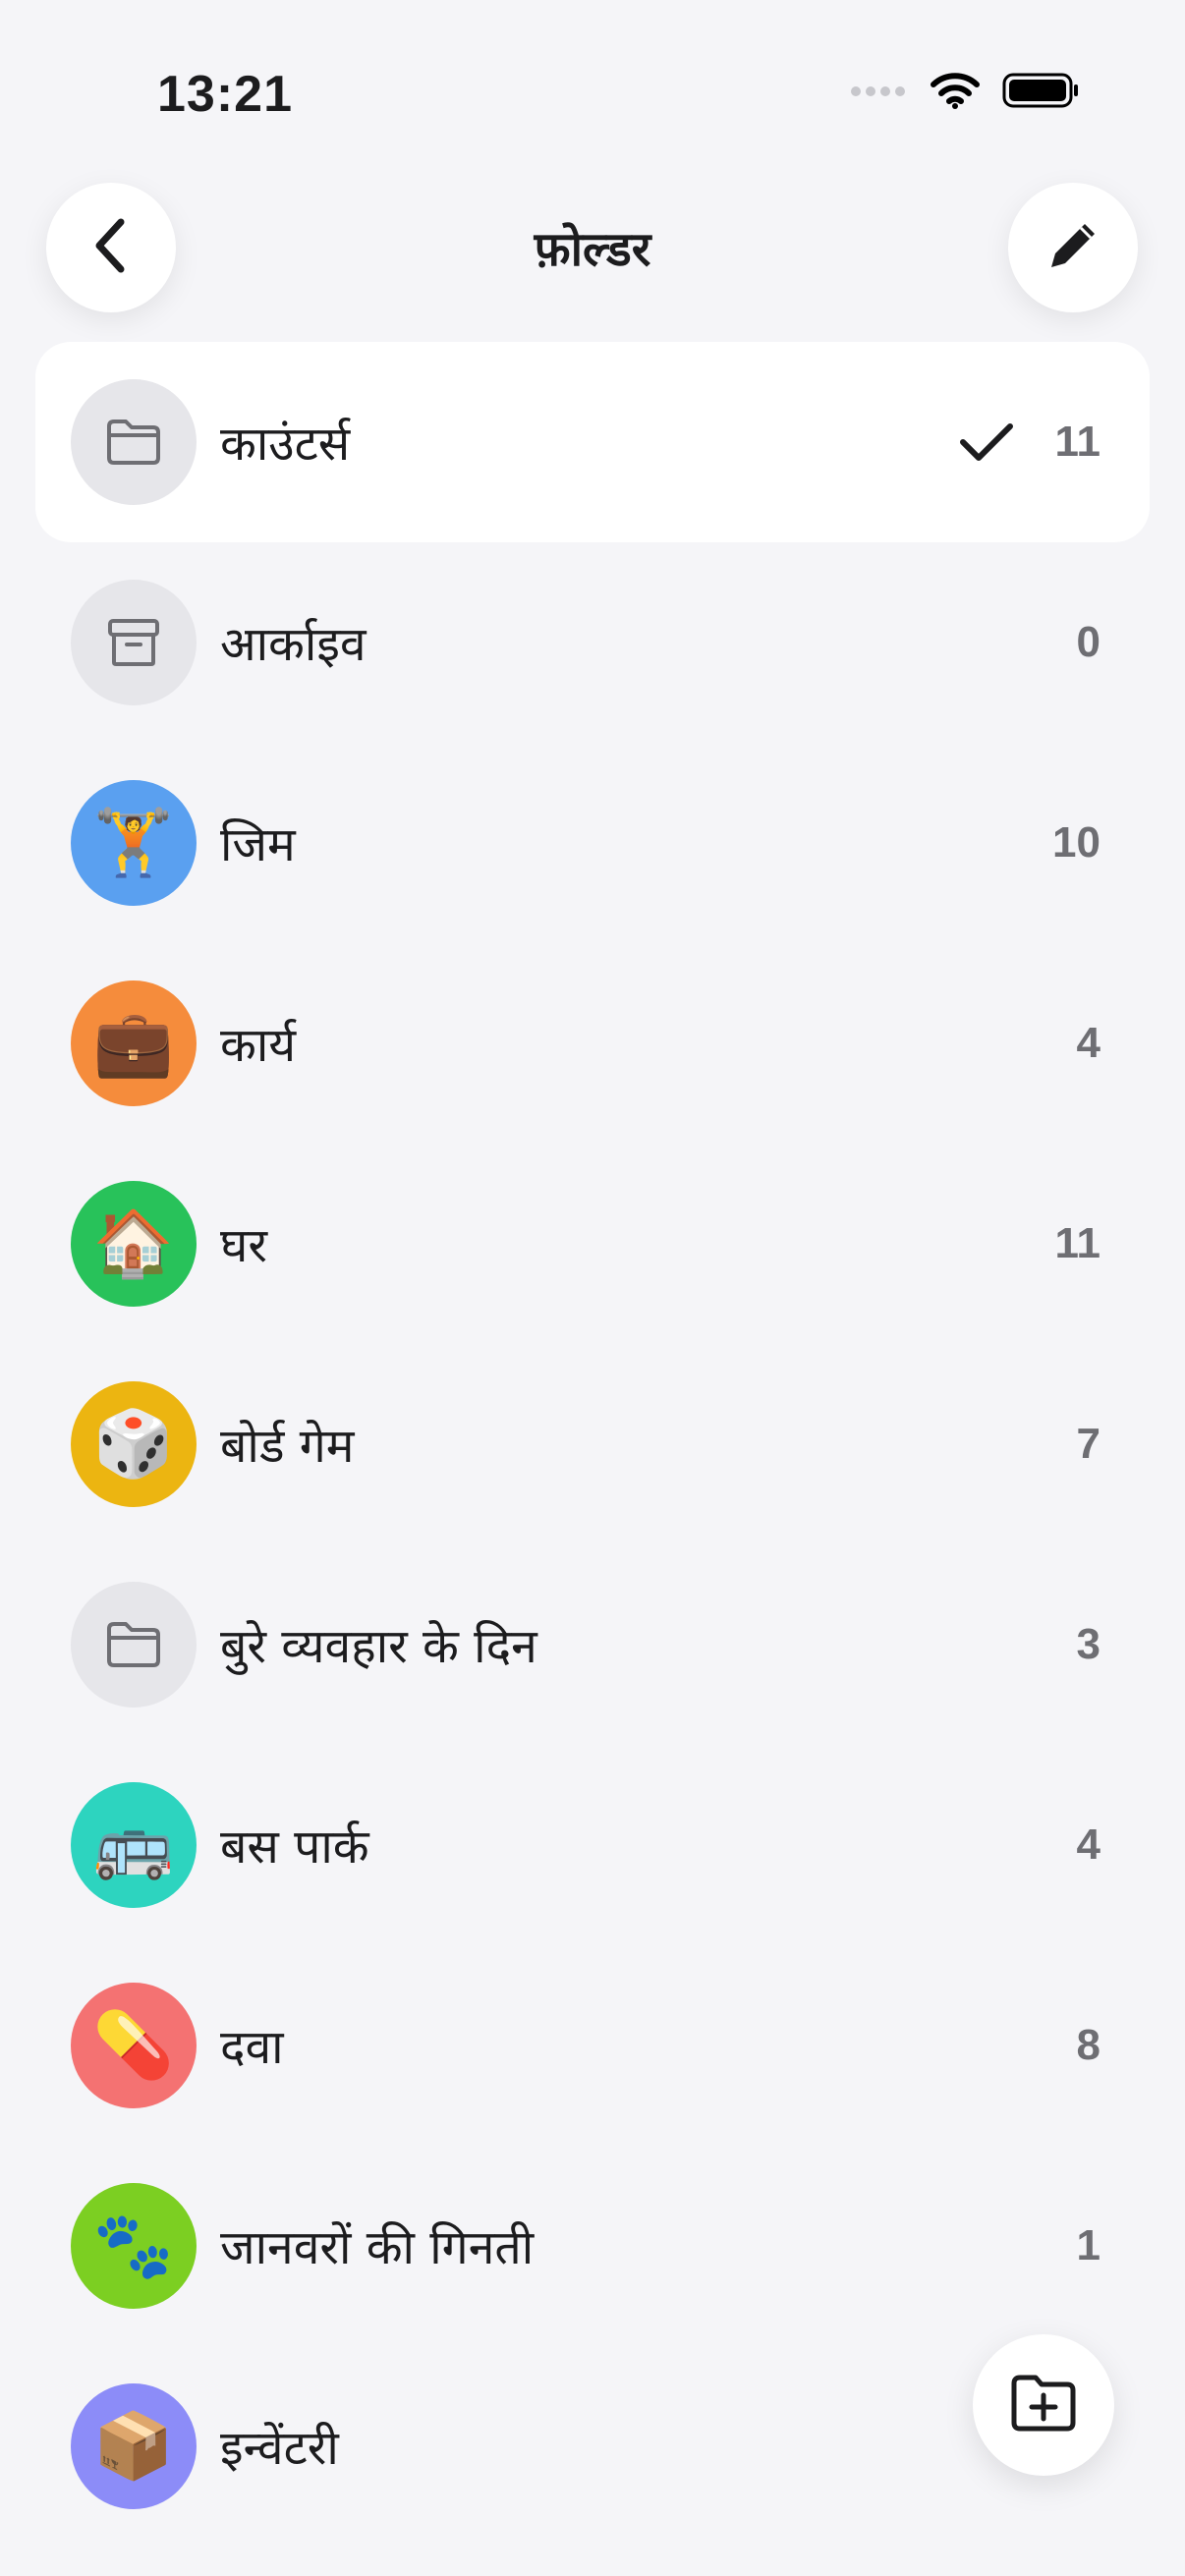 This screenshot has height=2576, width=1185. I want to click on folder-count: 0, so click(1088, 642).